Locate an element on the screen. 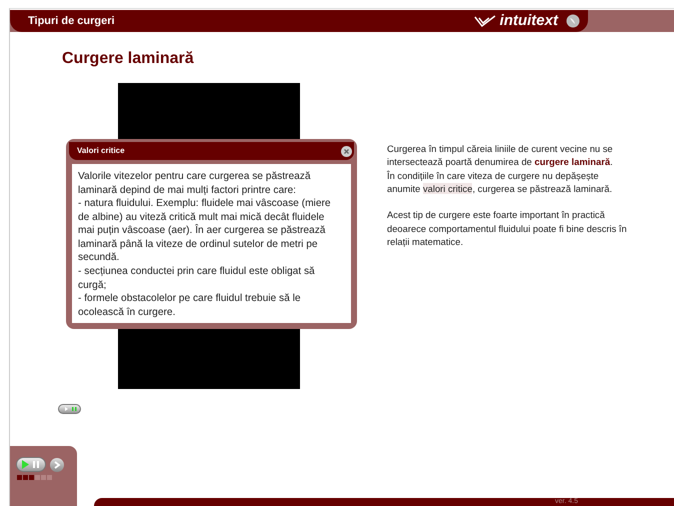 This screenshot has height=506, width=674. description-text: Acest tip de curgere este foarte important în practică deoarece comportamentul fluidului poate fi bine descris în relații matematice. is located at coordinates (507, 228).